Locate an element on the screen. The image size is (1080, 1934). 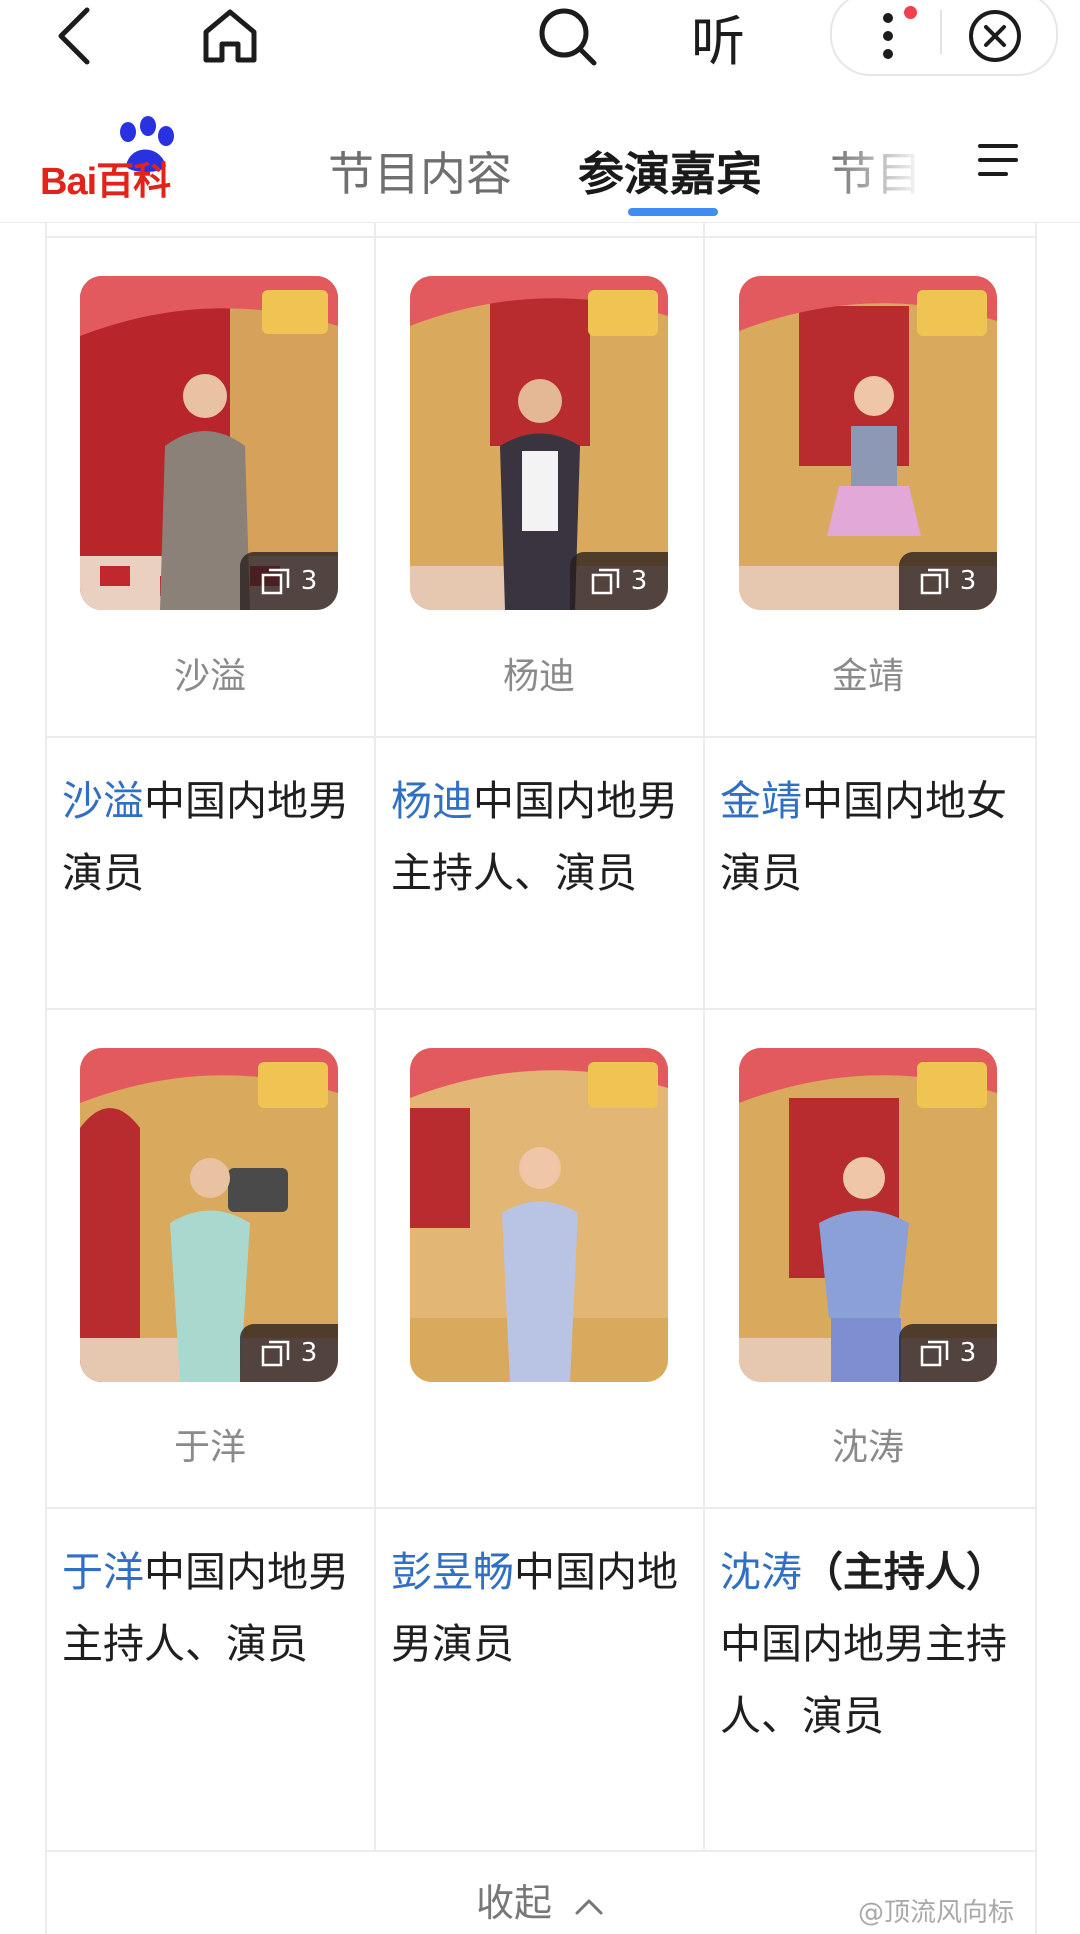
cast-description-text: 中国内地男主持人、演员 is located at coordinates (863, 1680).